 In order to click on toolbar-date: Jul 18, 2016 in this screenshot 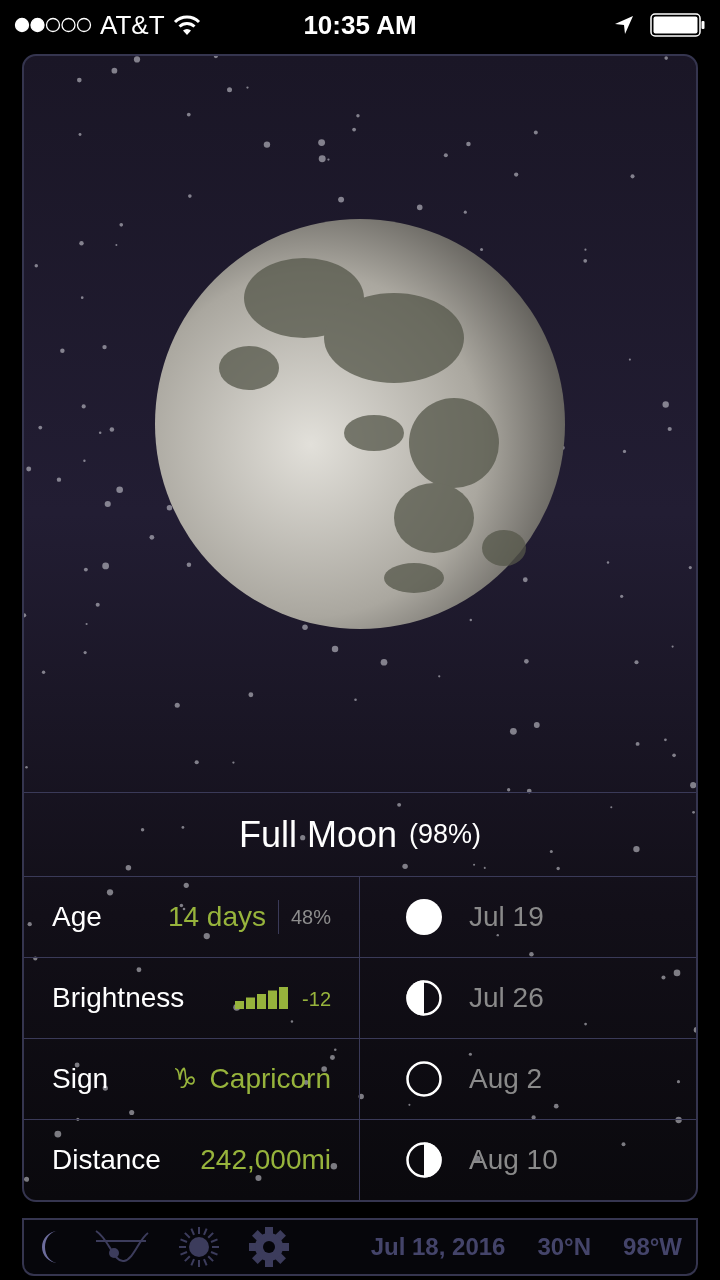, I will do `click(438, 1247)`.